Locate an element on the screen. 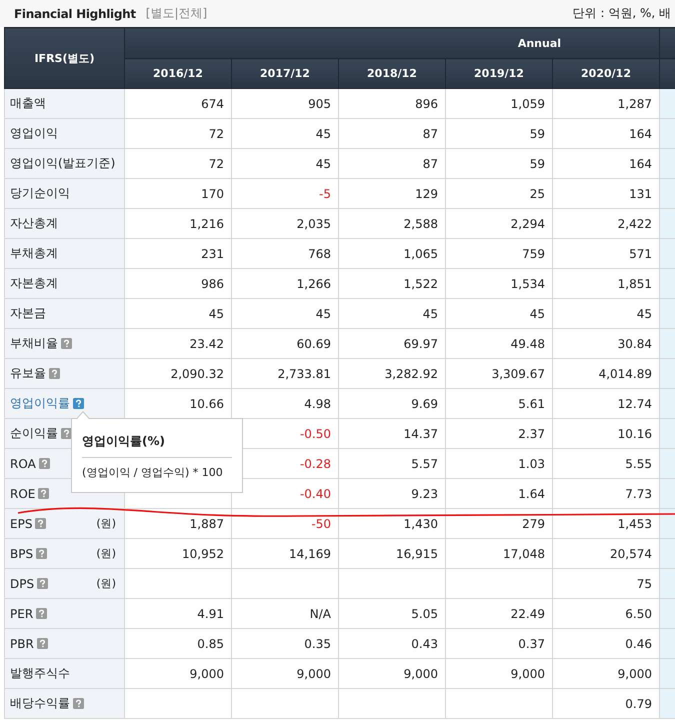 Image resolution: width=675 pixels, height=723 pixels. table-cell: 3,282.92 is located at coordinates (411, 373).